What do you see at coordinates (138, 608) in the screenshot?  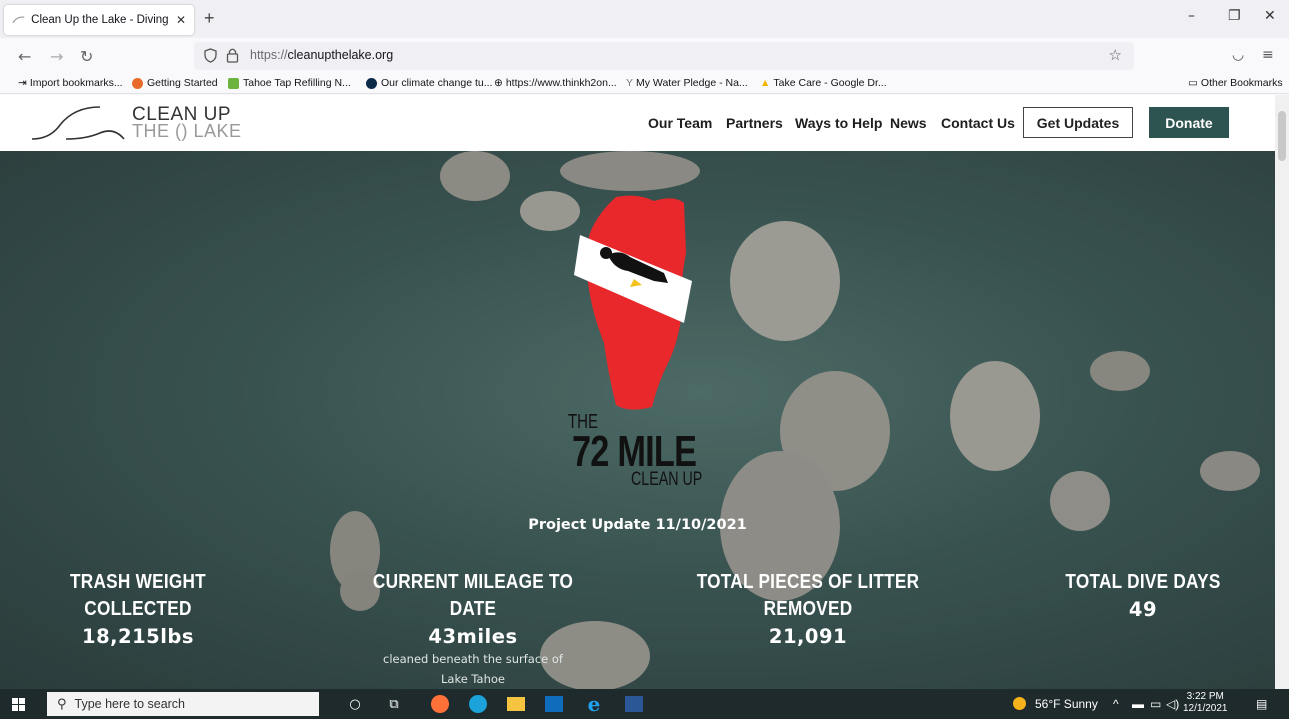 I see `stat-trash-weight: TRASH WEIGHT COLLECTED 18,215lbs` at bounding box center [138, 608].